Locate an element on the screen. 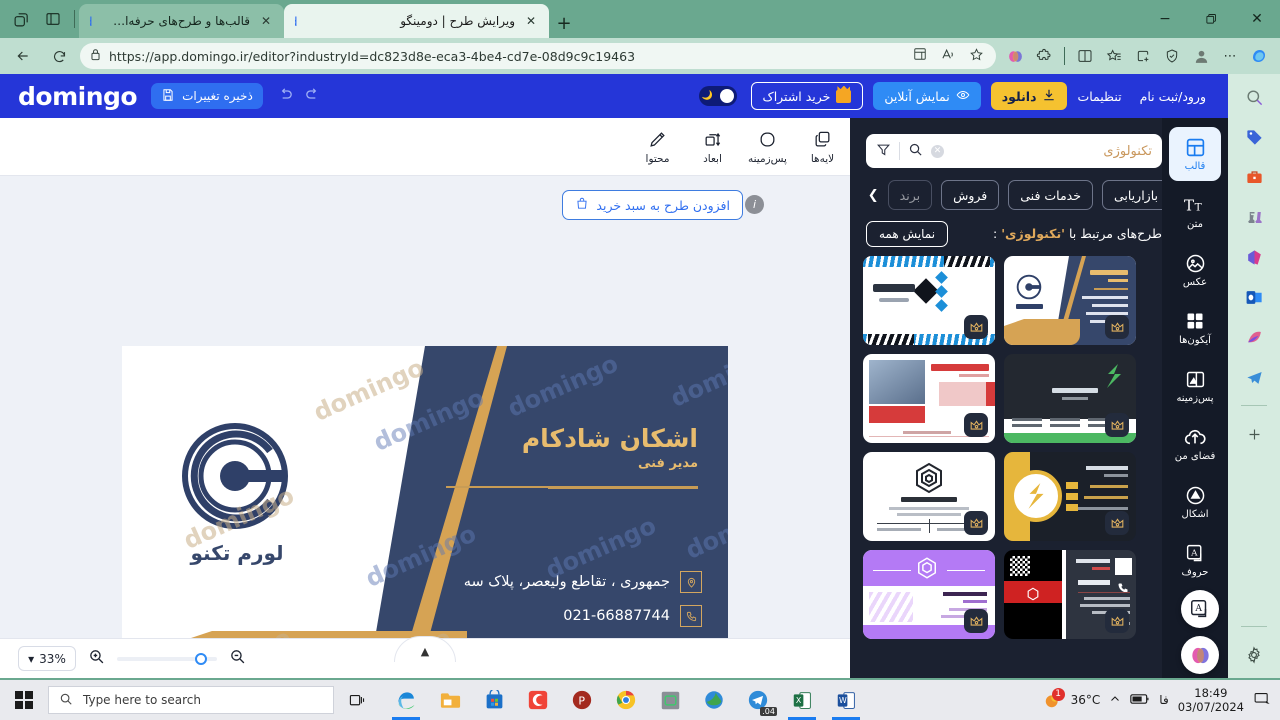 The height and width of the screenshot is (720, 1280). shield-check-icon is located at coordinates (1172, 56).